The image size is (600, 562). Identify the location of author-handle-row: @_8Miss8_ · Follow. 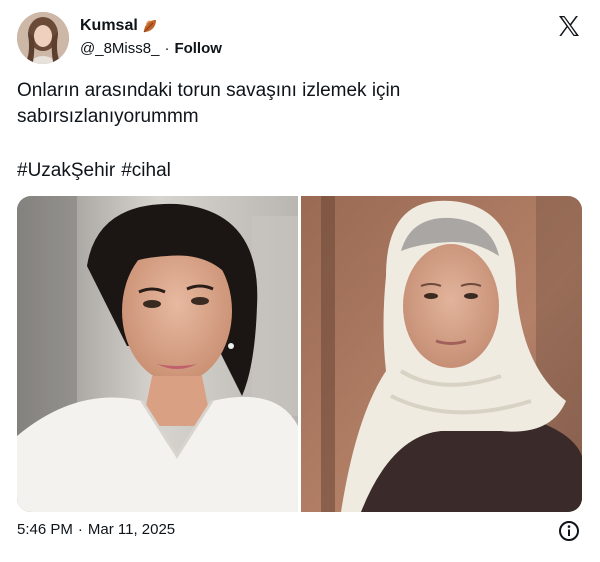
(151, 48).